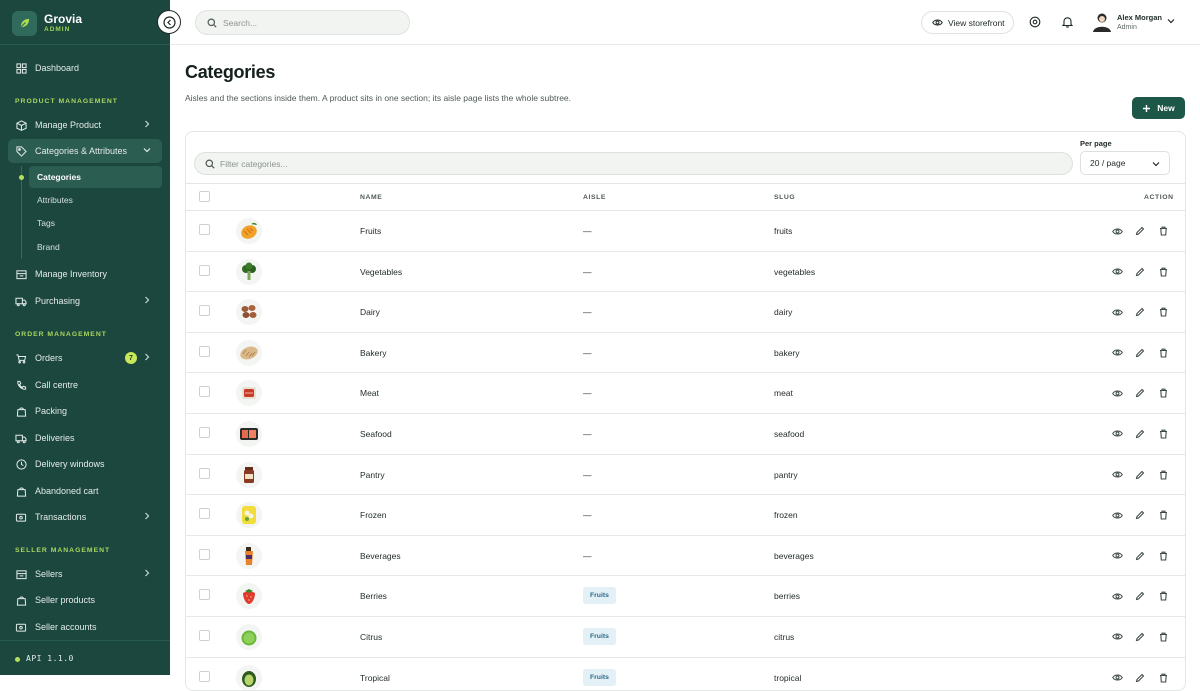 Image resolution: width=1200 pixels, height=691 pixels. Describe the element at coordinates (85, 517) in the screenshot. I see `sidebar-item-transactions: Transactions` at that location.